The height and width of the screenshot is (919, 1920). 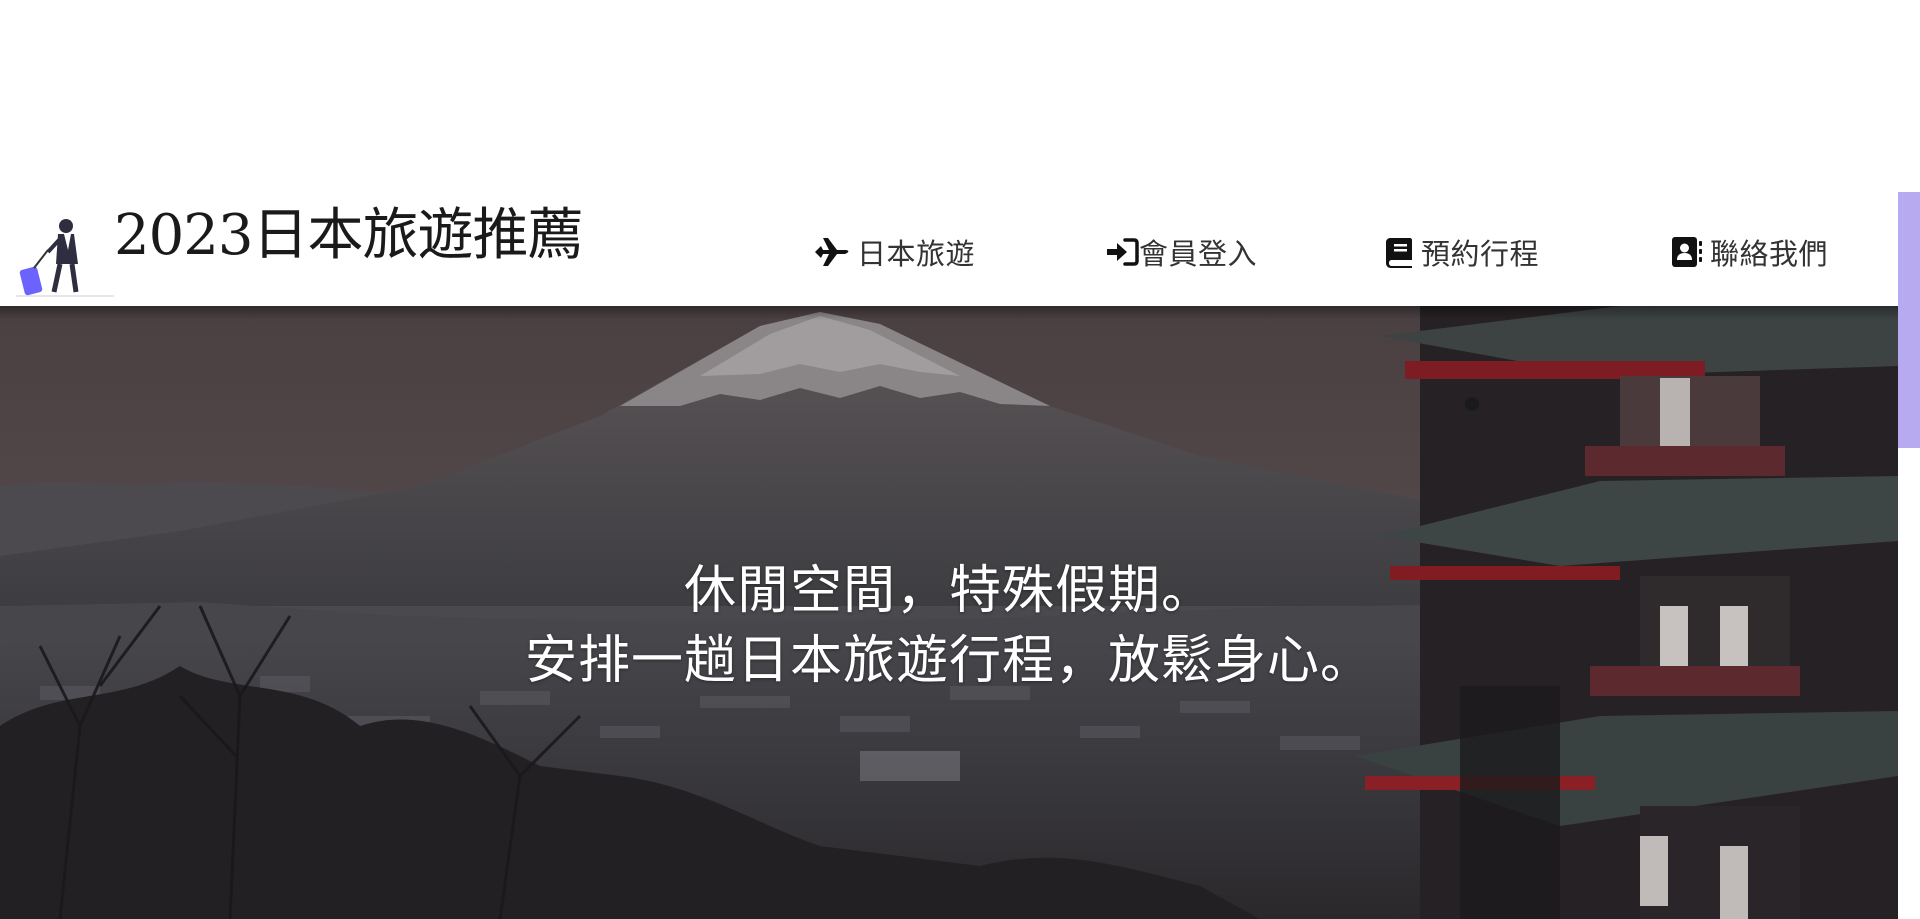 What do you see at coordinates (1909, 320) in the screenshot?
I see `scrollbar-thumb` at bounding box center [1909, 320].